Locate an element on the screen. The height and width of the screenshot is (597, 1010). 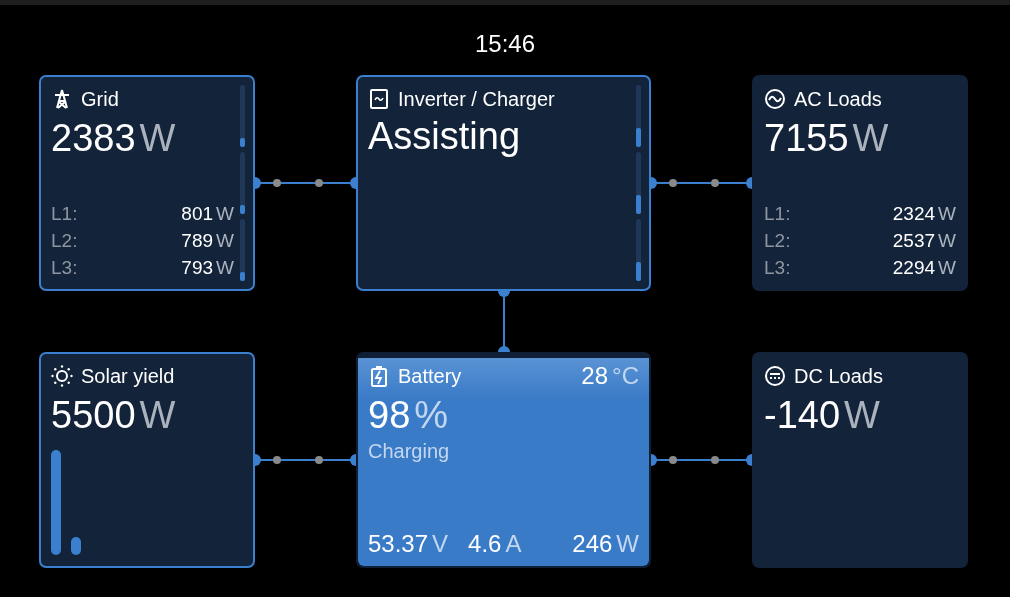
battery-reading: 4.6 A is located at coordinates (495, 544).